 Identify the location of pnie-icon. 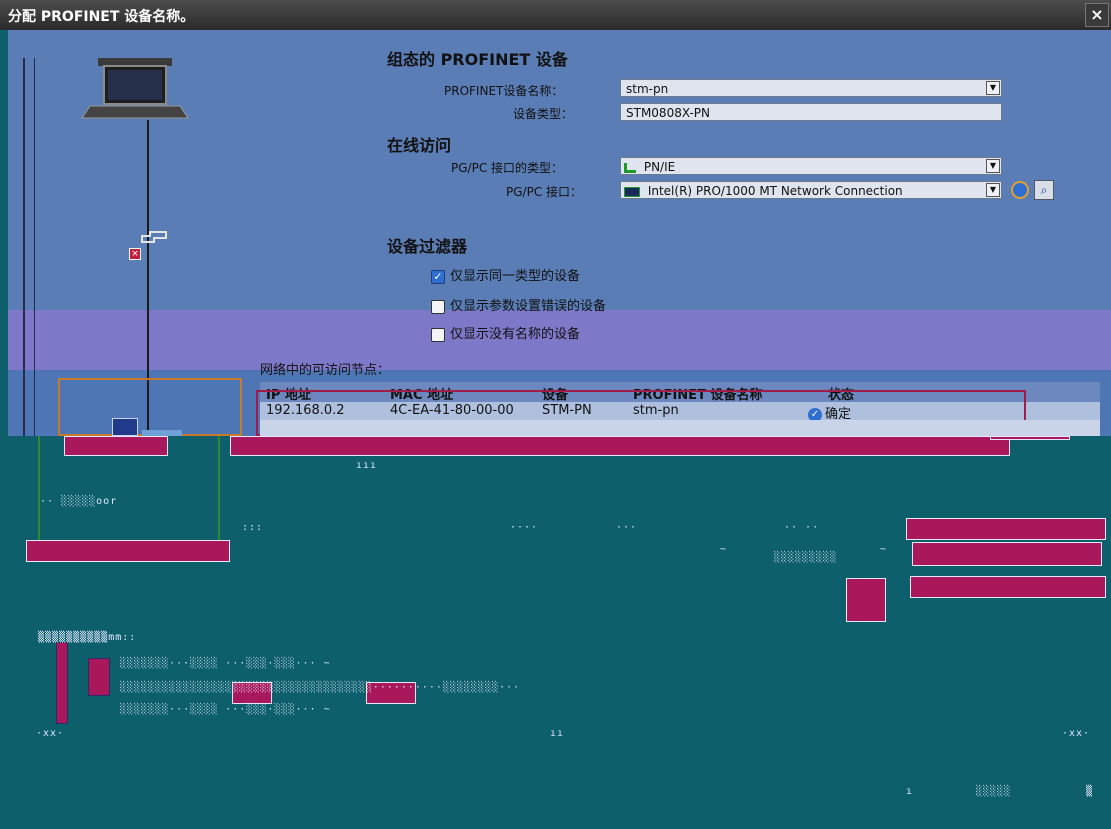
(630, 167).